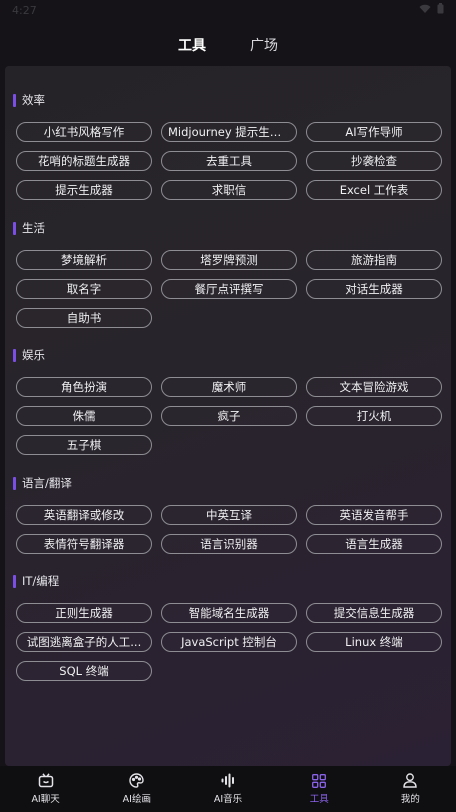 The width and height of the screenshot is (456, 812). I want to click on tool-chip: JavaScript 控制台, so click(229, 642).